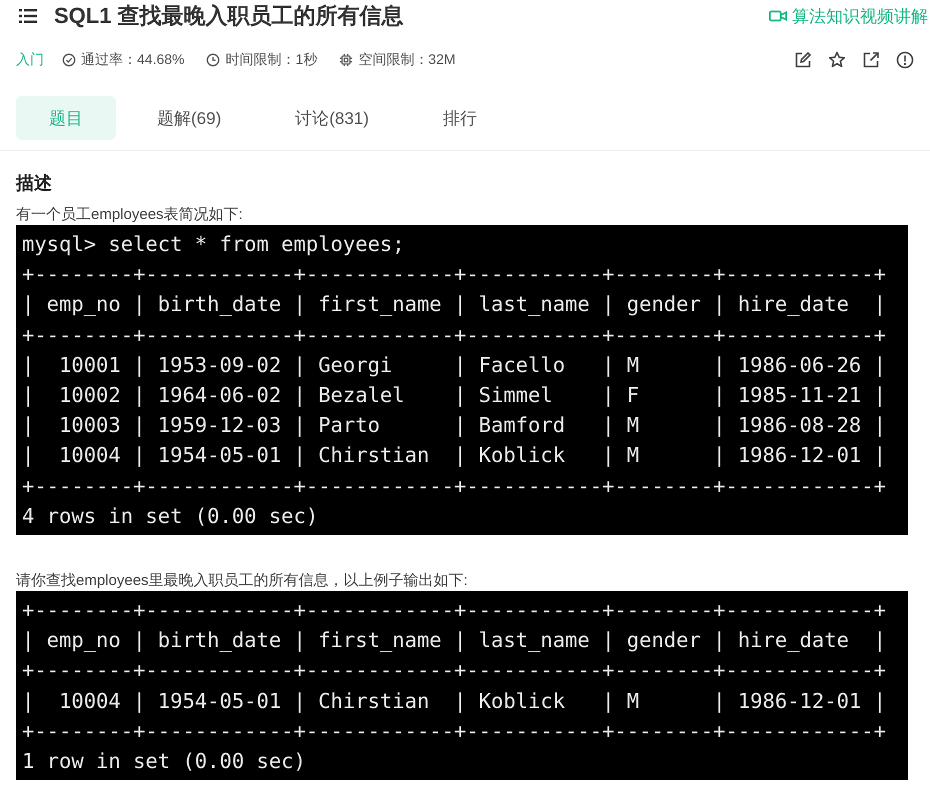  What do you see at coordinates (34, 183) in the screenshot?
I see `section-heading: 描述` at bounding box center [34, 183].